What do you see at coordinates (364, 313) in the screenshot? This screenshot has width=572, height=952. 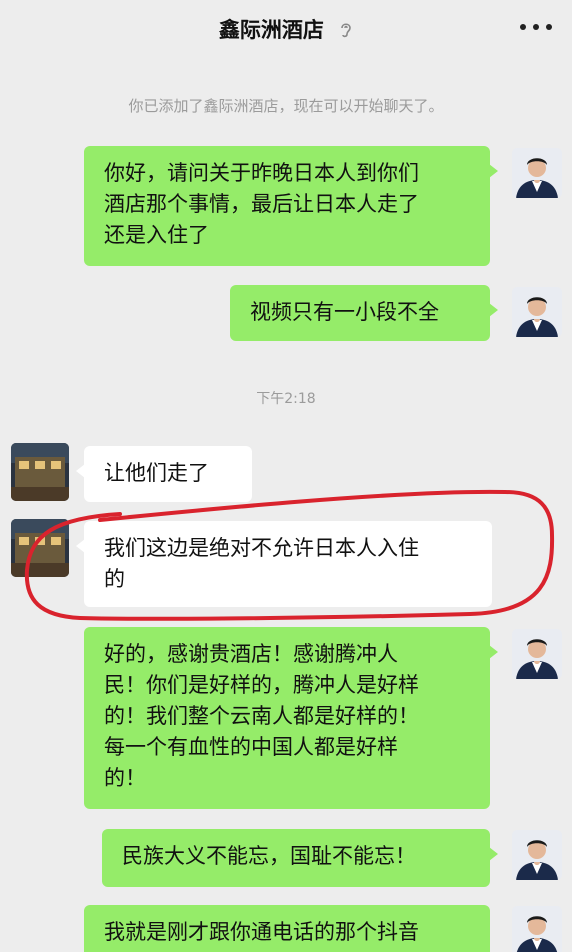 I see `message-bubble: 视频只有一小段不全` at bounding box center [364, 313].